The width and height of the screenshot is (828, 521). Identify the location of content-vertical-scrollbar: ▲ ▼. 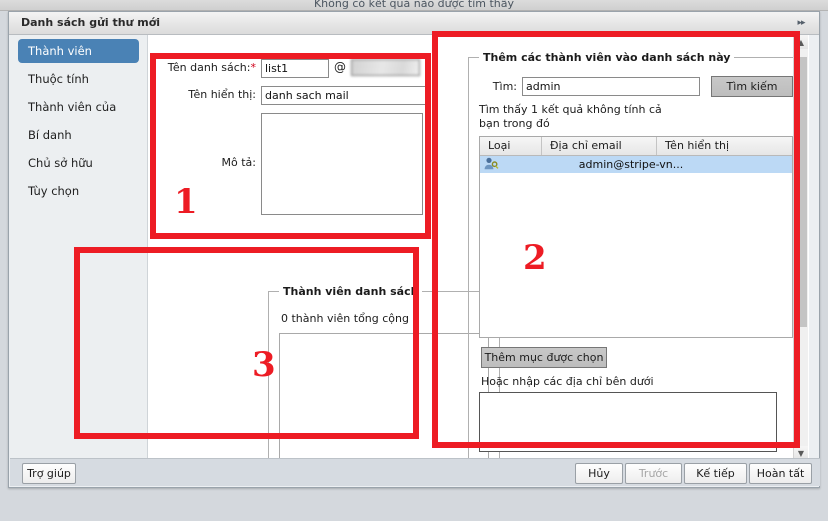
(800, 247).